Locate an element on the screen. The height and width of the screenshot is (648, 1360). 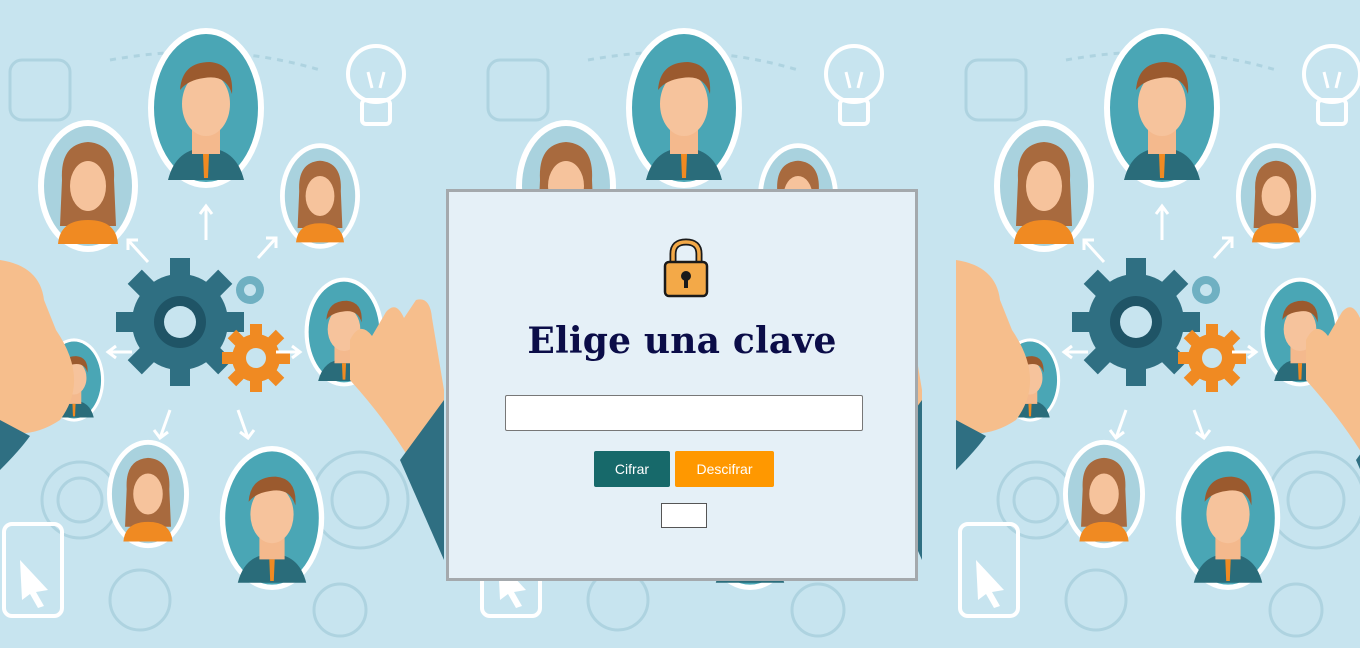
page-title: Elige una clave is located at coordinates (682, 341).